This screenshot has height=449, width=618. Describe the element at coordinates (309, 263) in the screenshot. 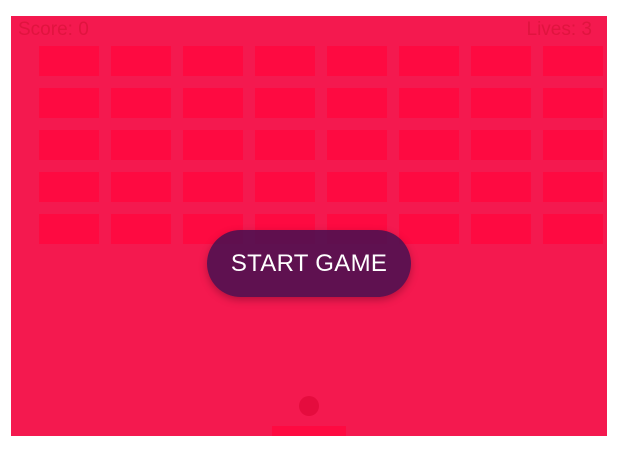

I see `start-game-button: START GAME` at that location.